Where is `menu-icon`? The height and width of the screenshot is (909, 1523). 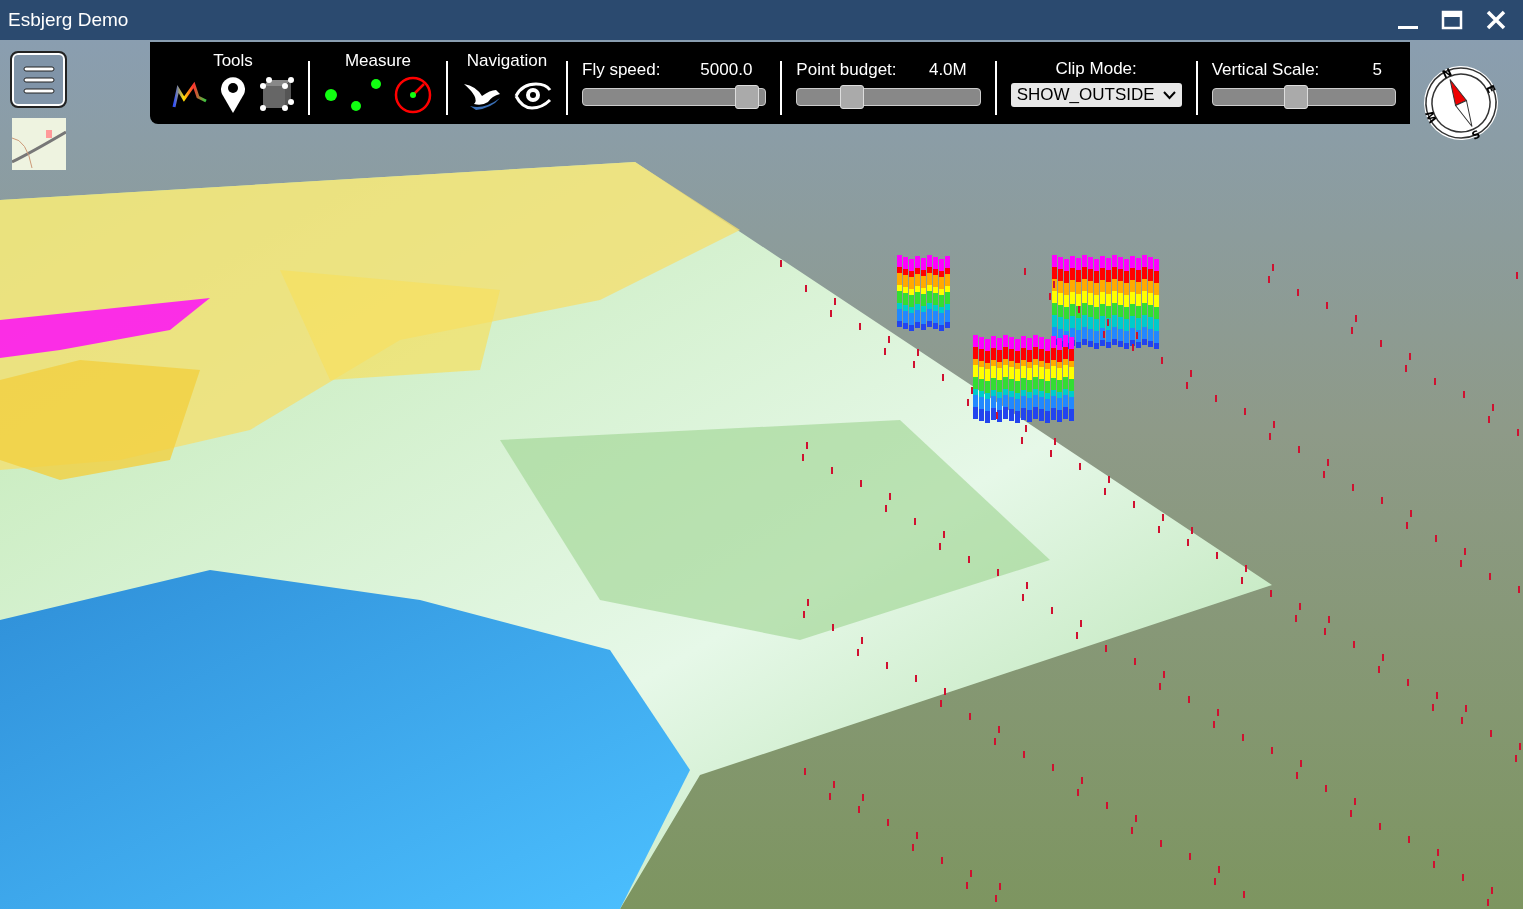 menu-icon is located at coordinates (38, 79).